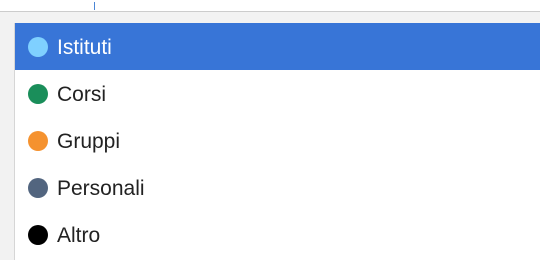 The image size is (540, 260). I want to click on black-dot-icon, so click(38, 234).